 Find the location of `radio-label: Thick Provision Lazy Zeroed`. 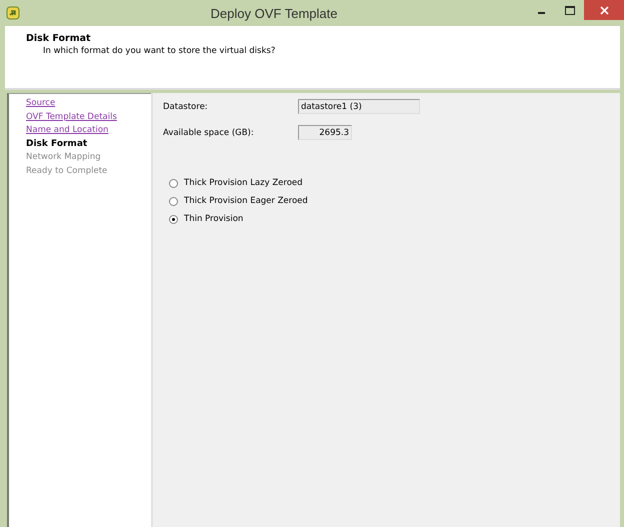

radio-label: Thick Provision Lazy Zeroed is located at coordinates (243, 183).